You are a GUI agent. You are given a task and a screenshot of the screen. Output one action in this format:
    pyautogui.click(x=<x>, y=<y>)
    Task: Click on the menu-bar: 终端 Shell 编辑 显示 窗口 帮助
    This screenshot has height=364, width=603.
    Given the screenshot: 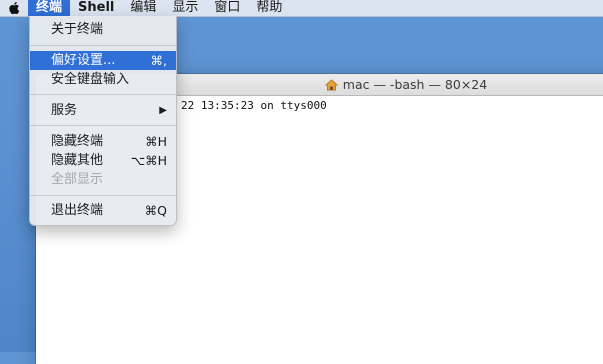 What is the action you would take?
    pyautogui.click(x=301, y=8)
    